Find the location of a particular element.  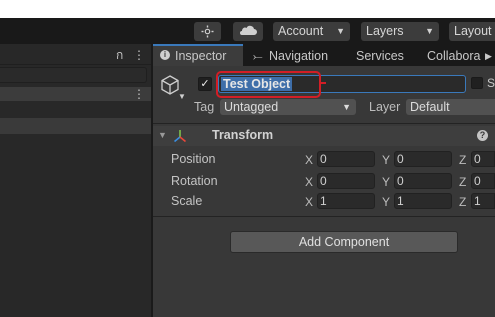

annotation-highlight is located at coordinates (268, 84).